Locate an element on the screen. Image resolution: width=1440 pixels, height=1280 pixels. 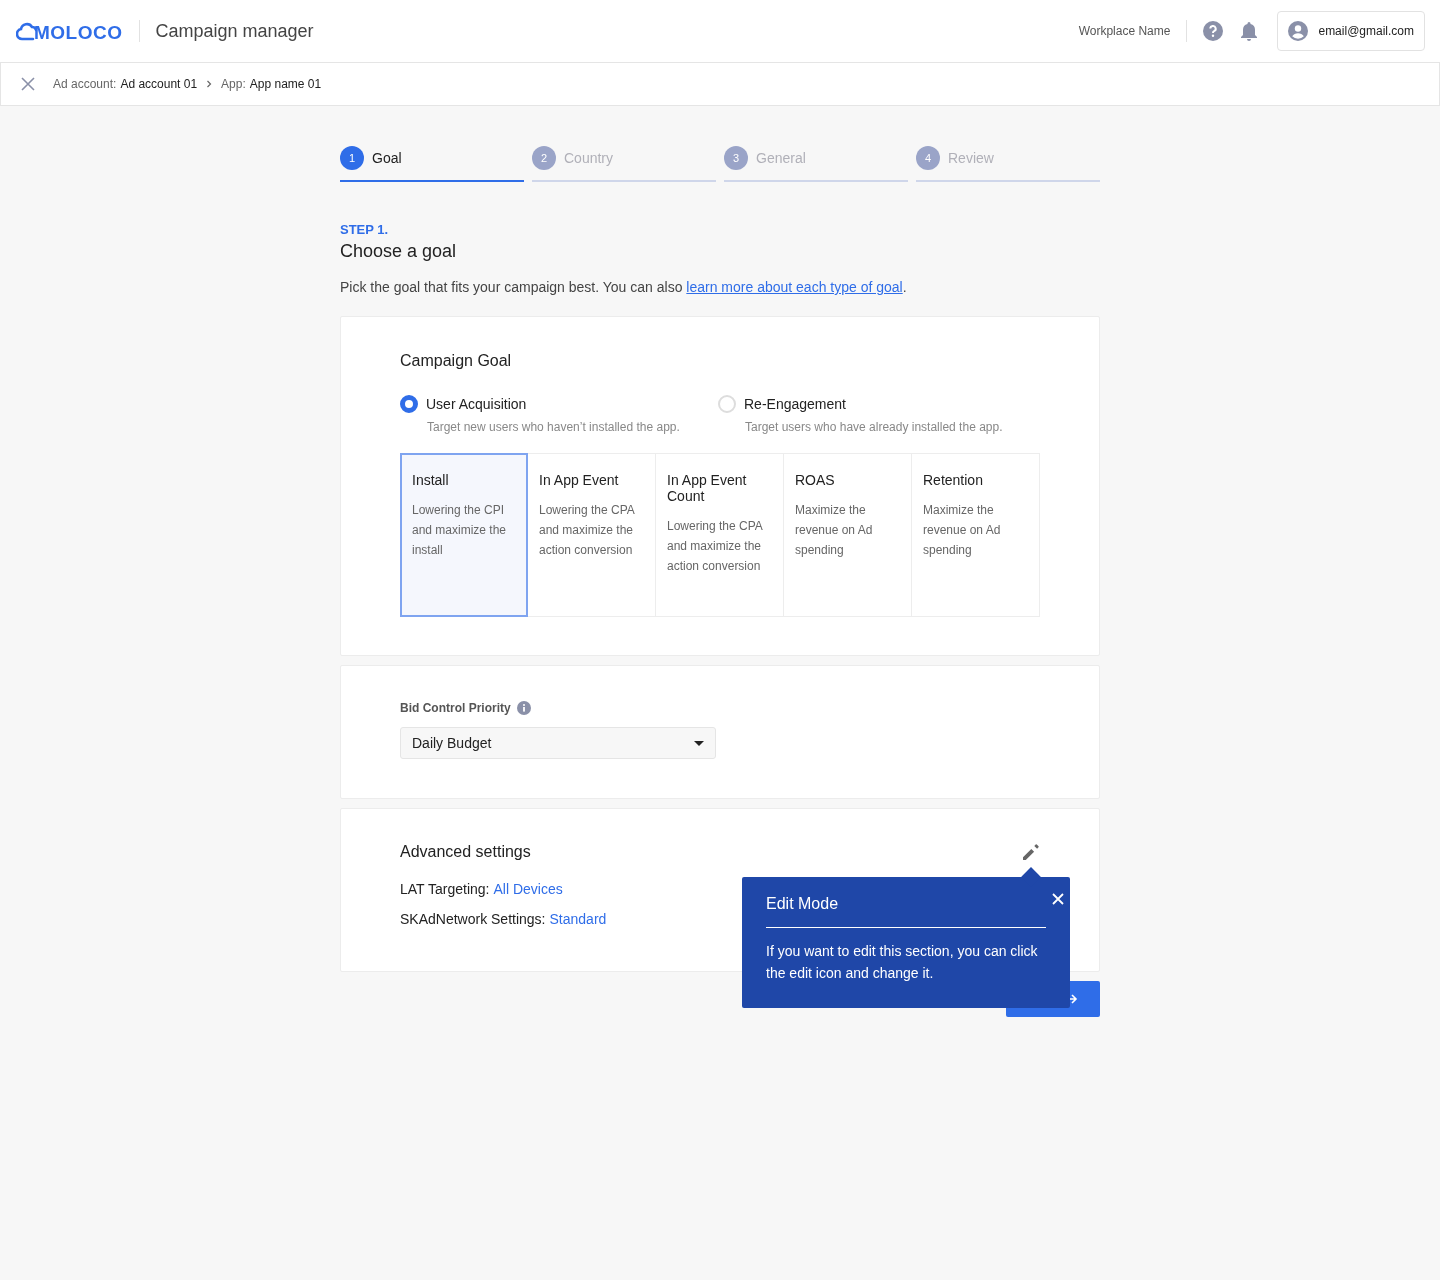
setting-link: All Devices is located at coordinates (528, 889).